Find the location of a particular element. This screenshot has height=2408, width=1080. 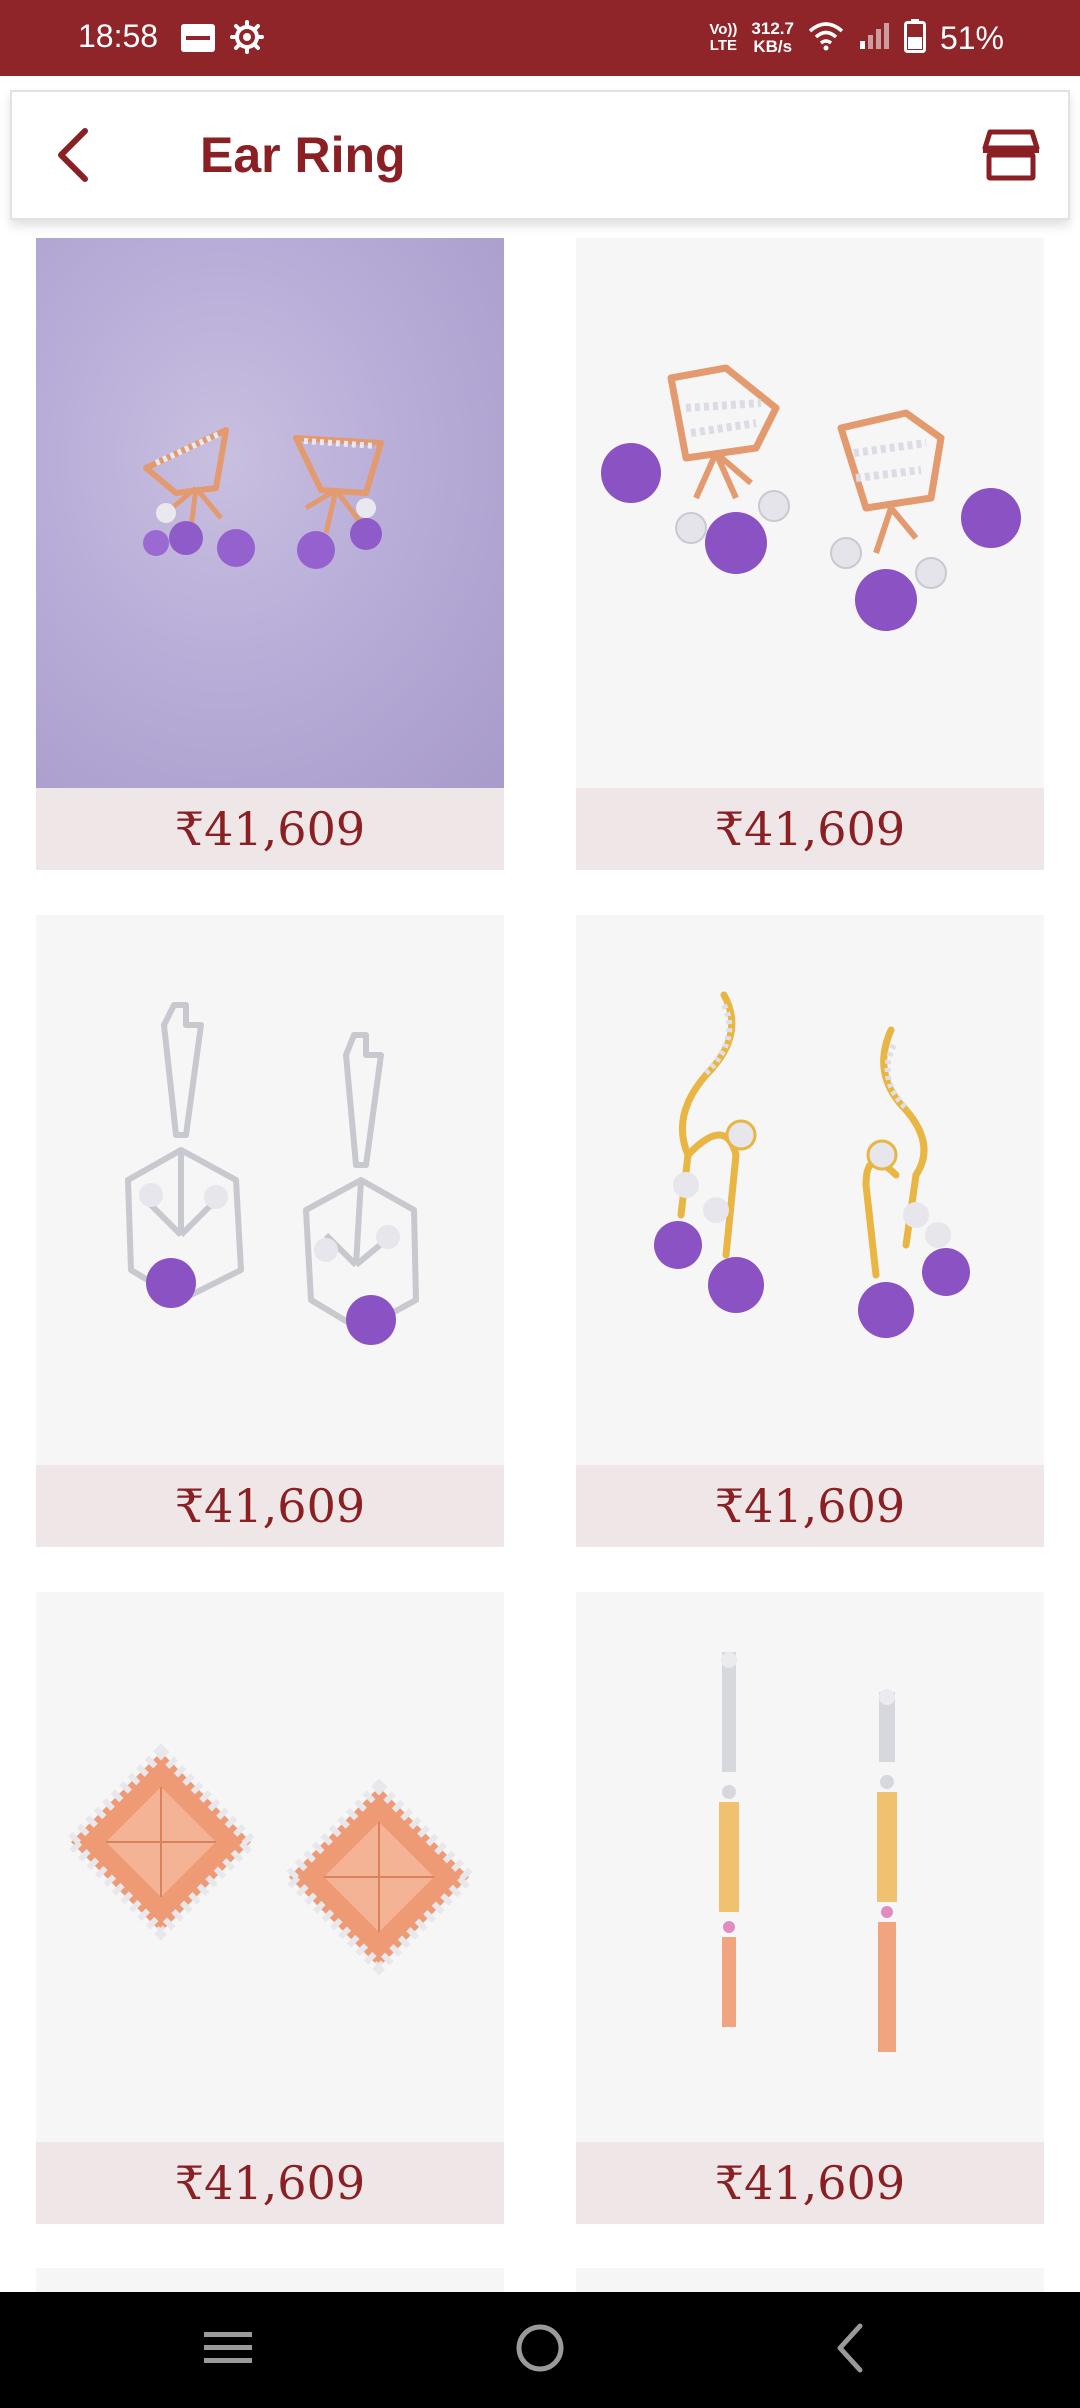

lte-label: LTE is located at coordinates (723, 45).